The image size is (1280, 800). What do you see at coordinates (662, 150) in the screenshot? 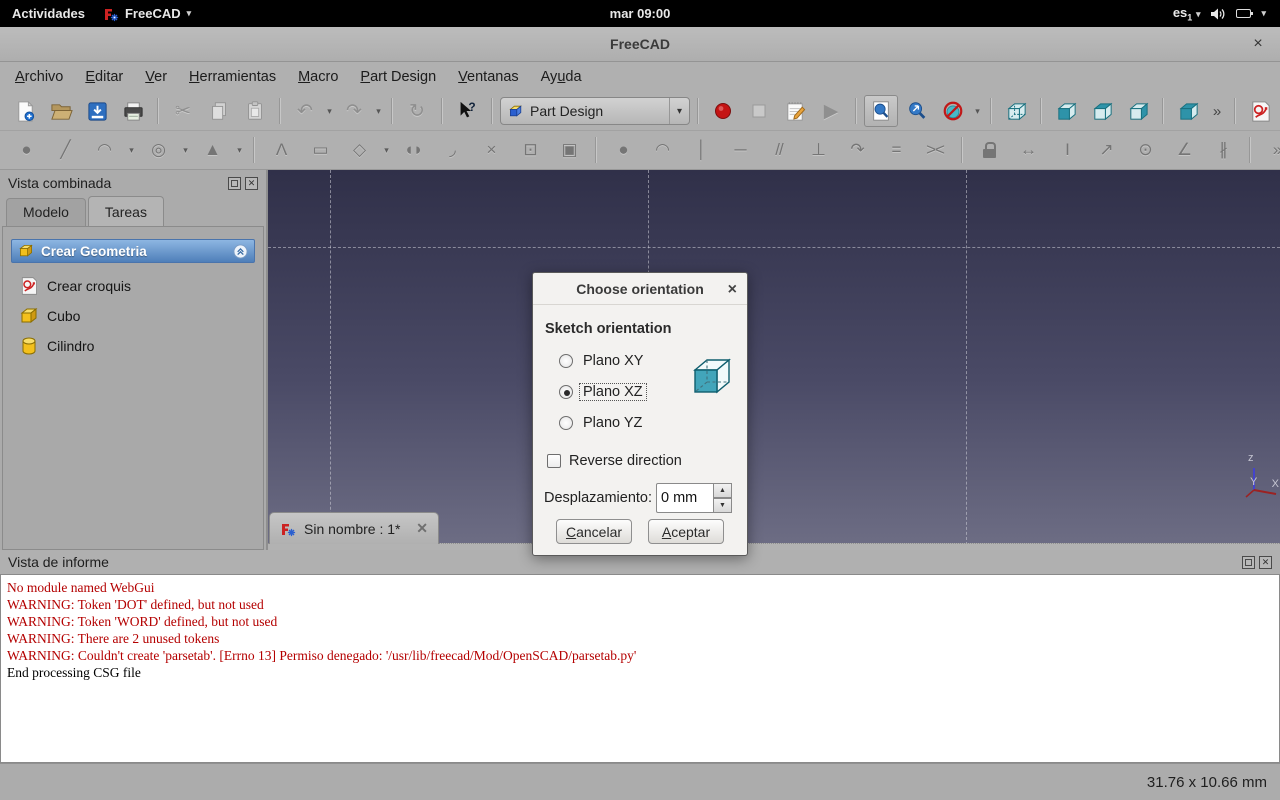
I see `constraint-point-on-object-icon: ◠` at bounding box center [662, 150].